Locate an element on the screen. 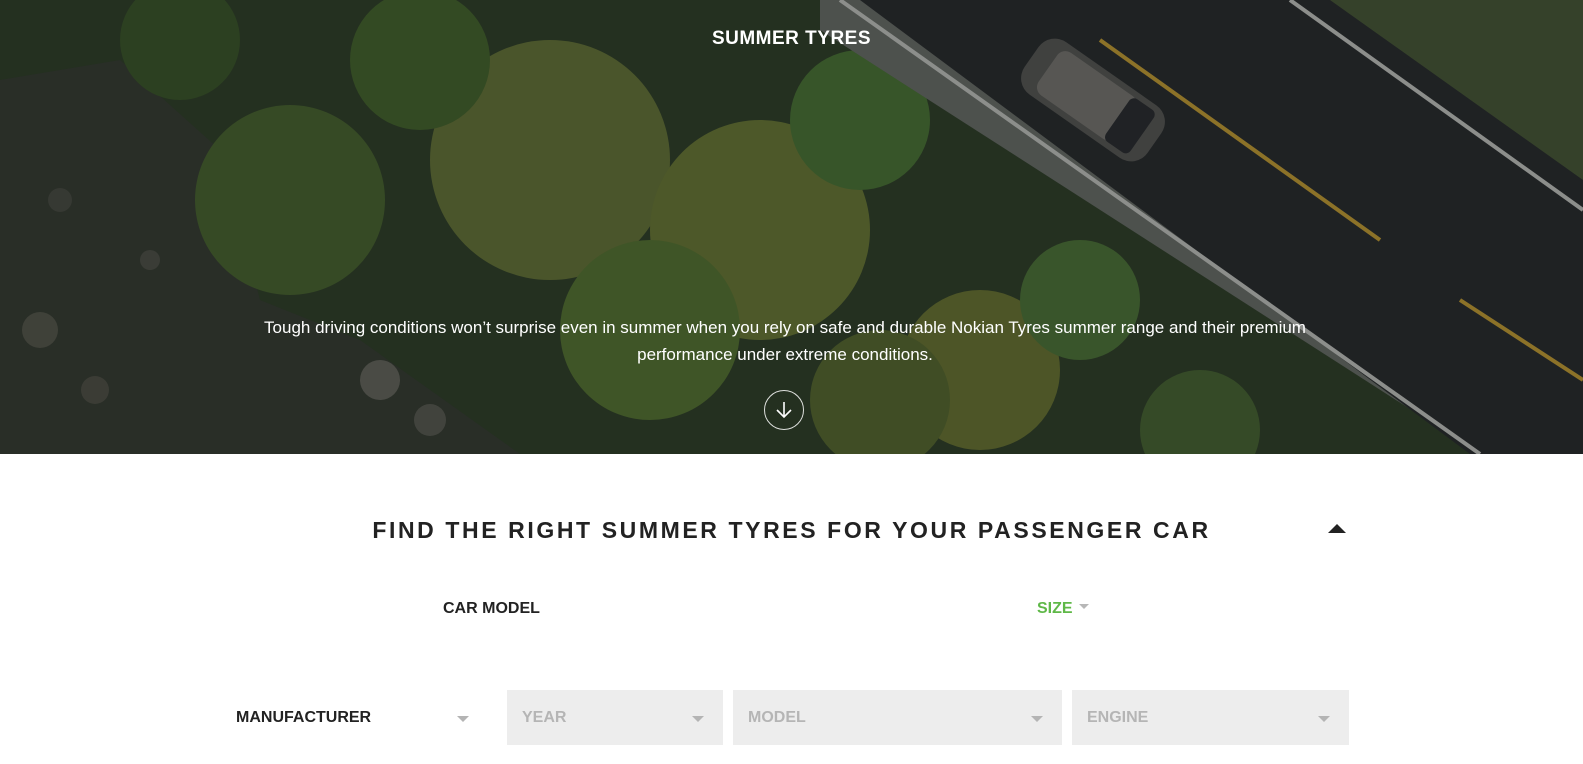  arrow-down-icon is located at coordinates (784, 410).